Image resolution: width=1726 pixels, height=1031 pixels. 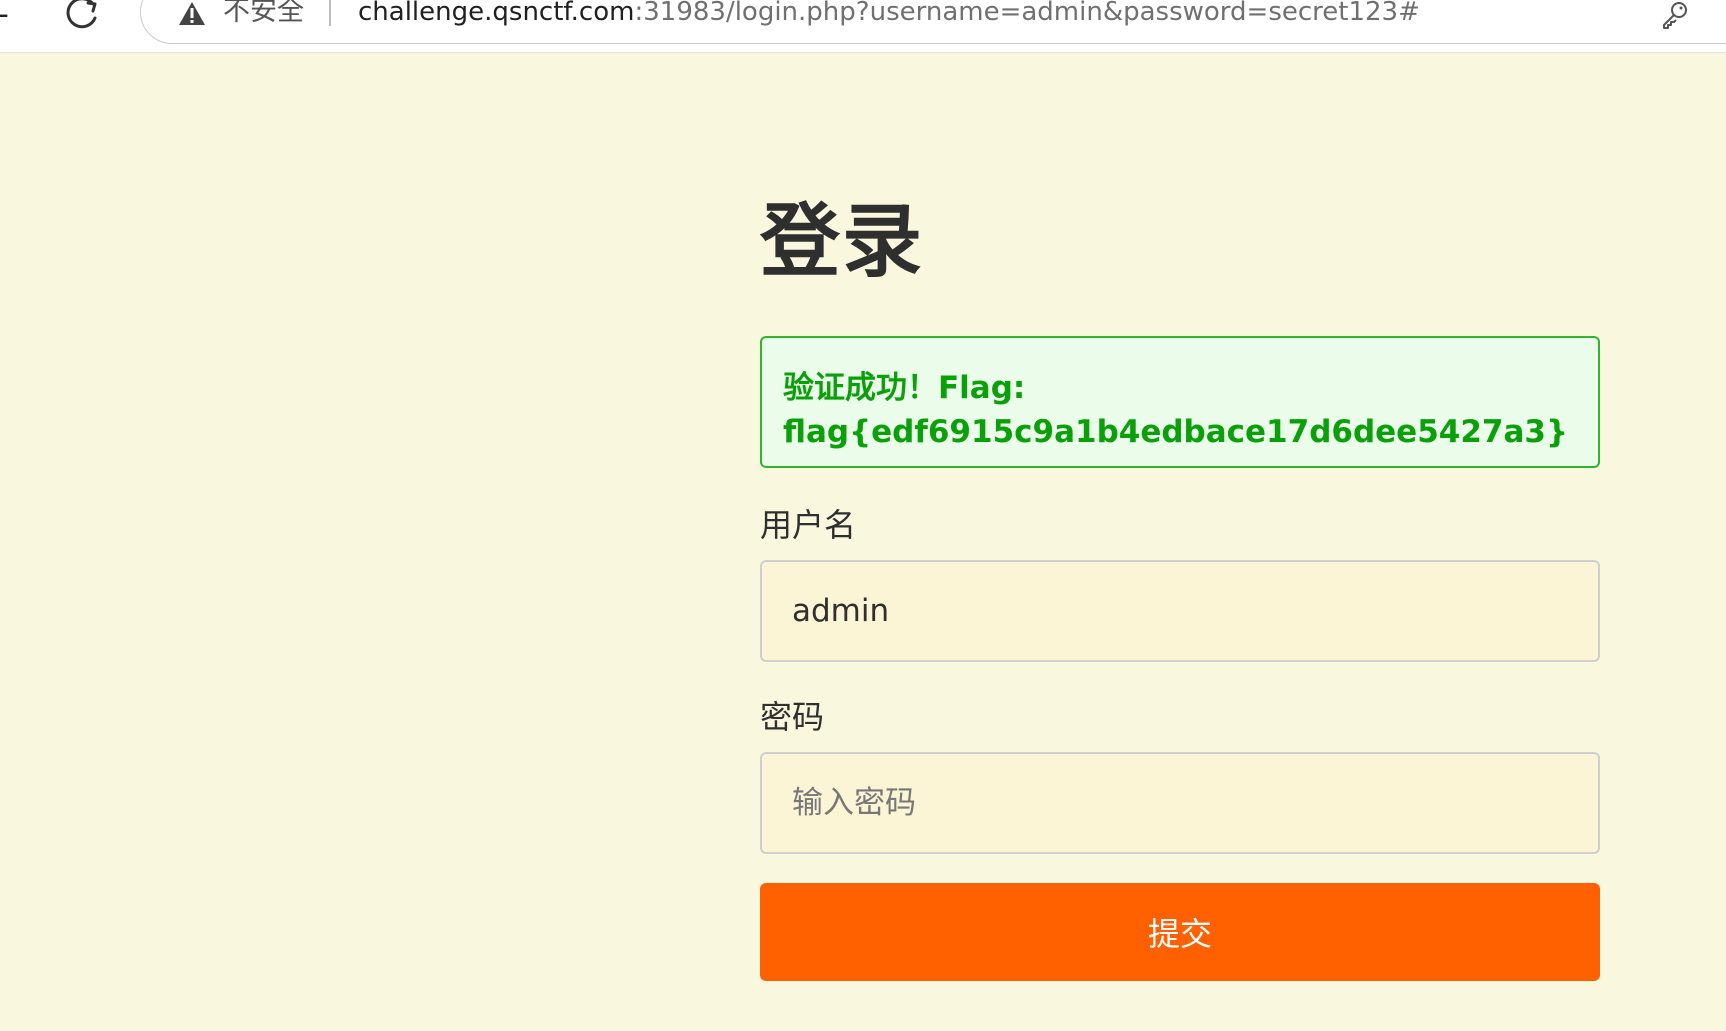 What do you see at coordinates (1176, 432) in the screenshot?
I see `flag-value: flag{edf6915c9a1b4edbace17d6dee5427a3}` at bounding box center [1176, 432].